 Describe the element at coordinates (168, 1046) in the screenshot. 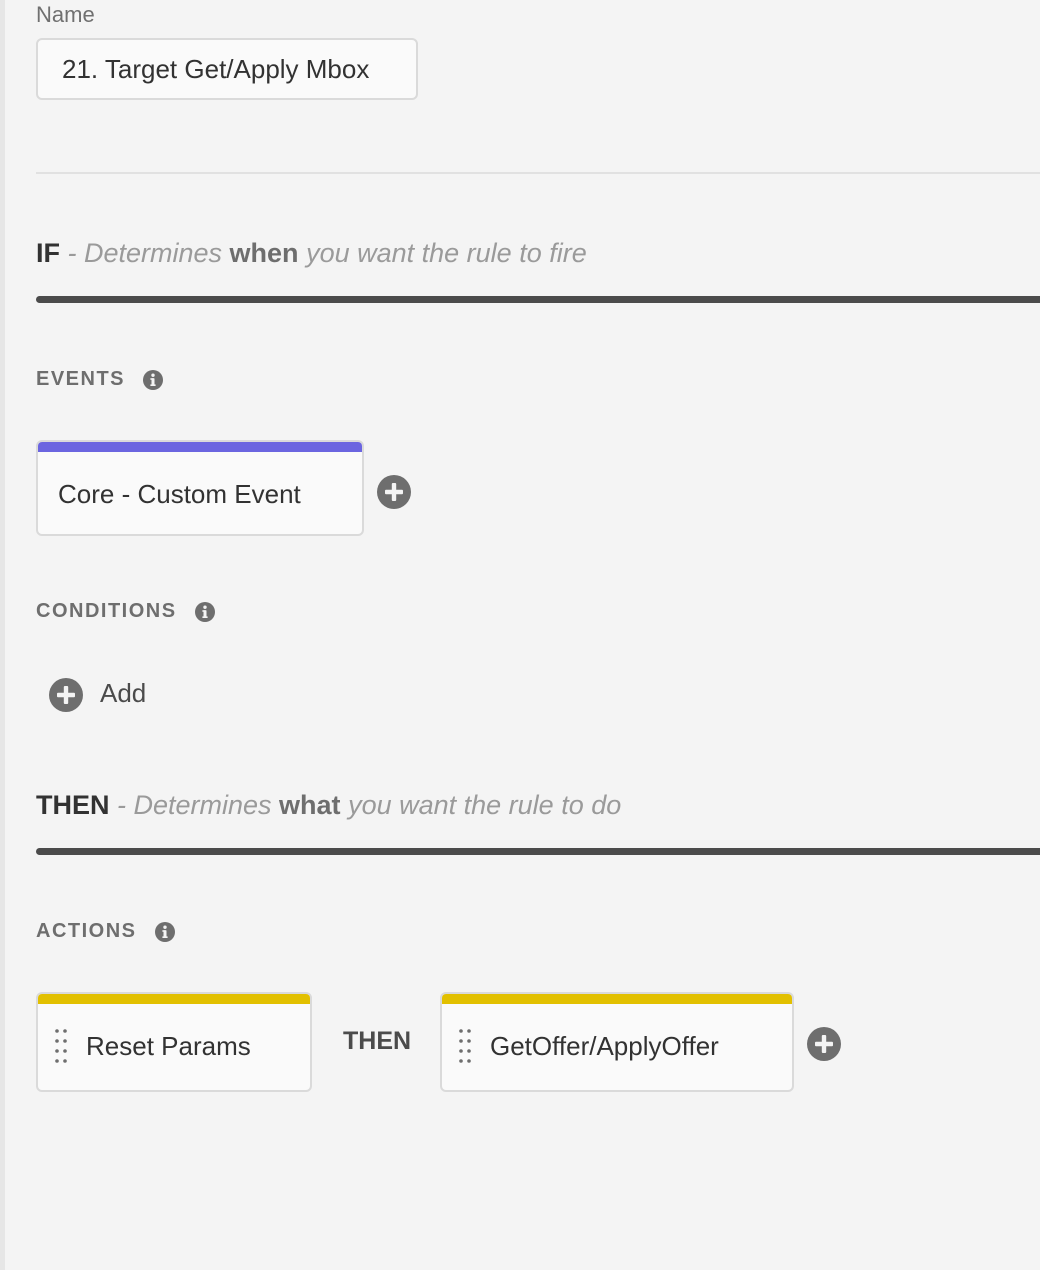

I see `action-card-label: Reset Params` at that location.